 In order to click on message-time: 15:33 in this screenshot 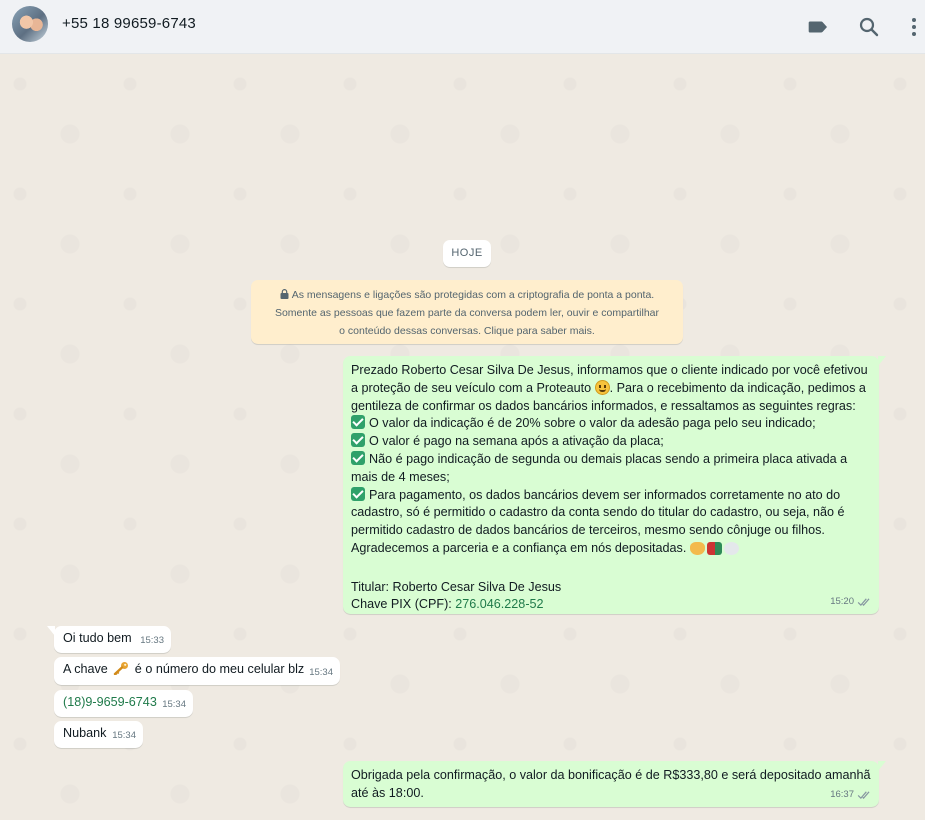, I will do `click(152, 641)`.